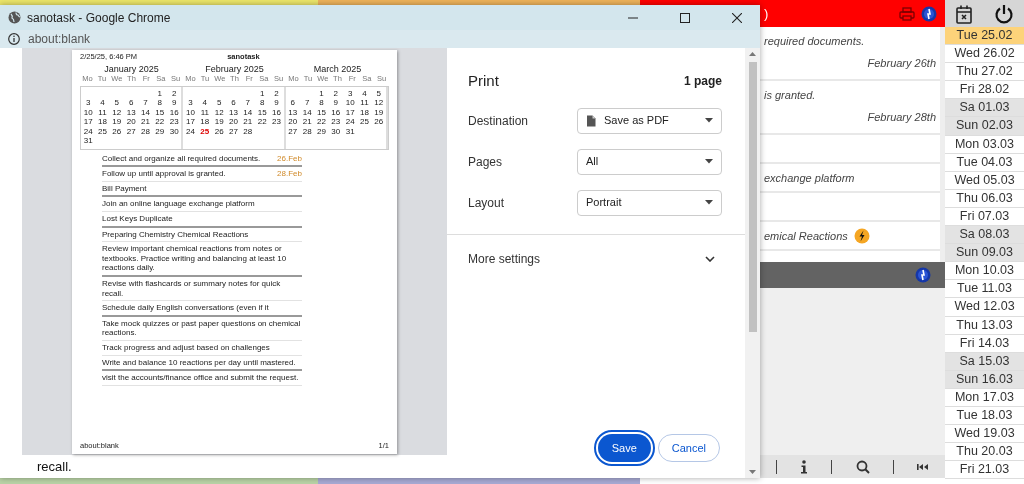 The height and width of the screenshot is (484, 1024). Describe the element at coordinates (709, 202) in the screenshot. I see `caret-icon` at that location.